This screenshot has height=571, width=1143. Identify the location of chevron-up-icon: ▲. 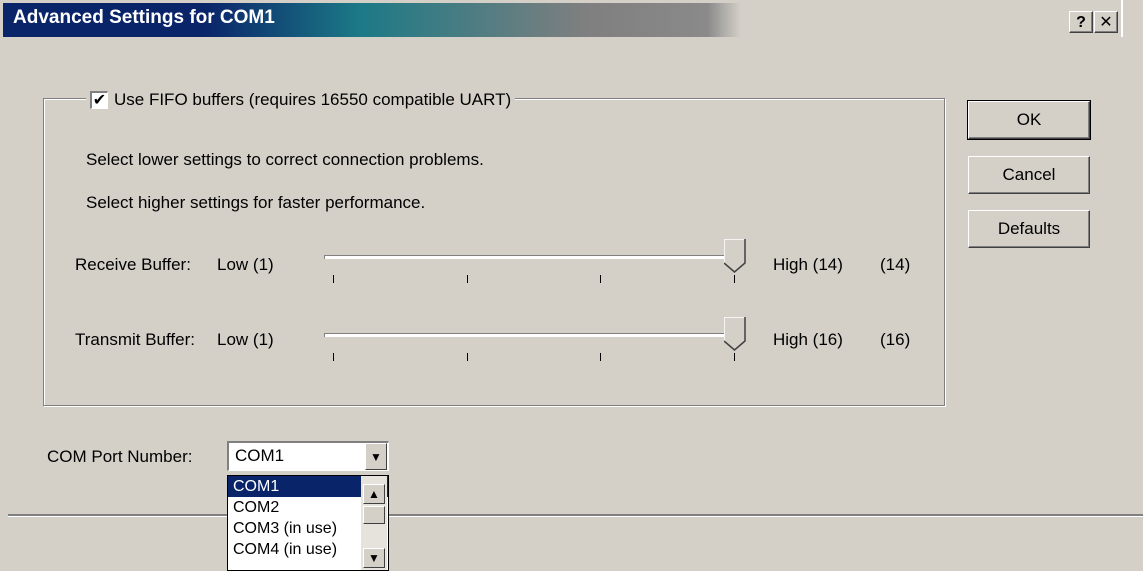
(374, 494).